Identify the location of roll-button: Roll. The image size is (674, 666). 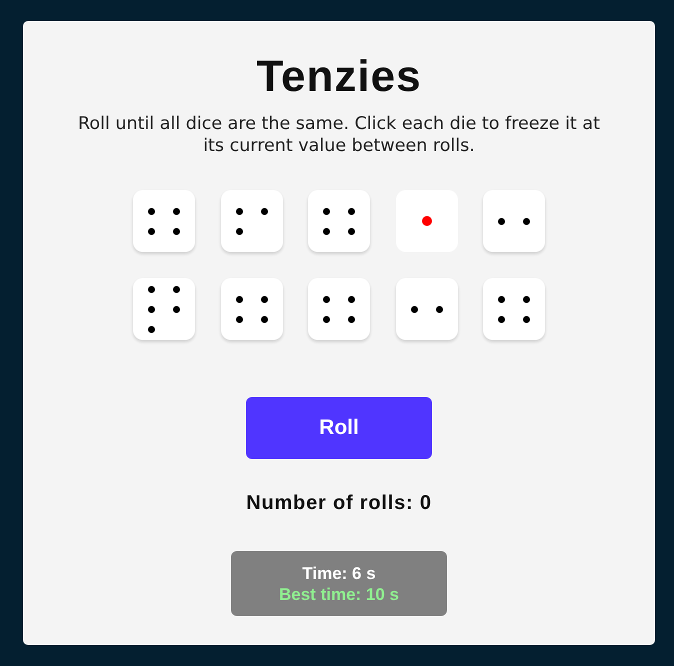
(339, 428).